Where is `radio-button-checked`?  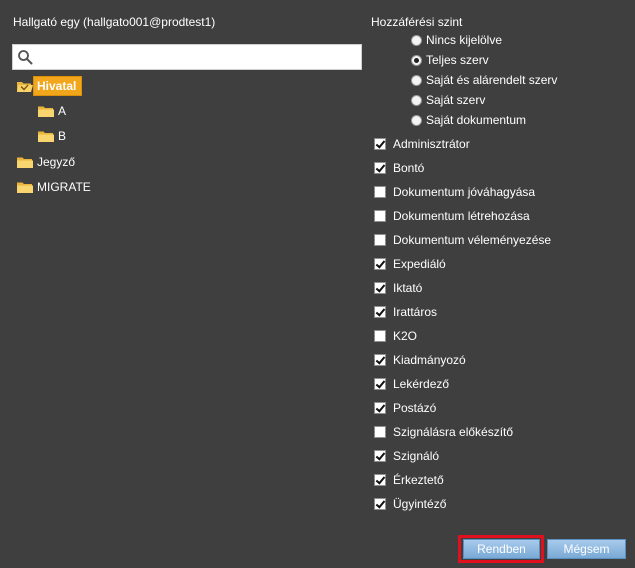 radio-button-checked is located at coordinates (416, 60).